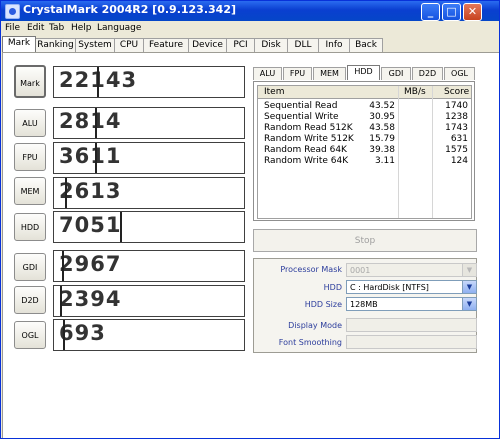 The image size is (500, 439). Describe the element at coordinates (55, 45) in the screenshot. I see `tab-ranking: Ranking` at that location.